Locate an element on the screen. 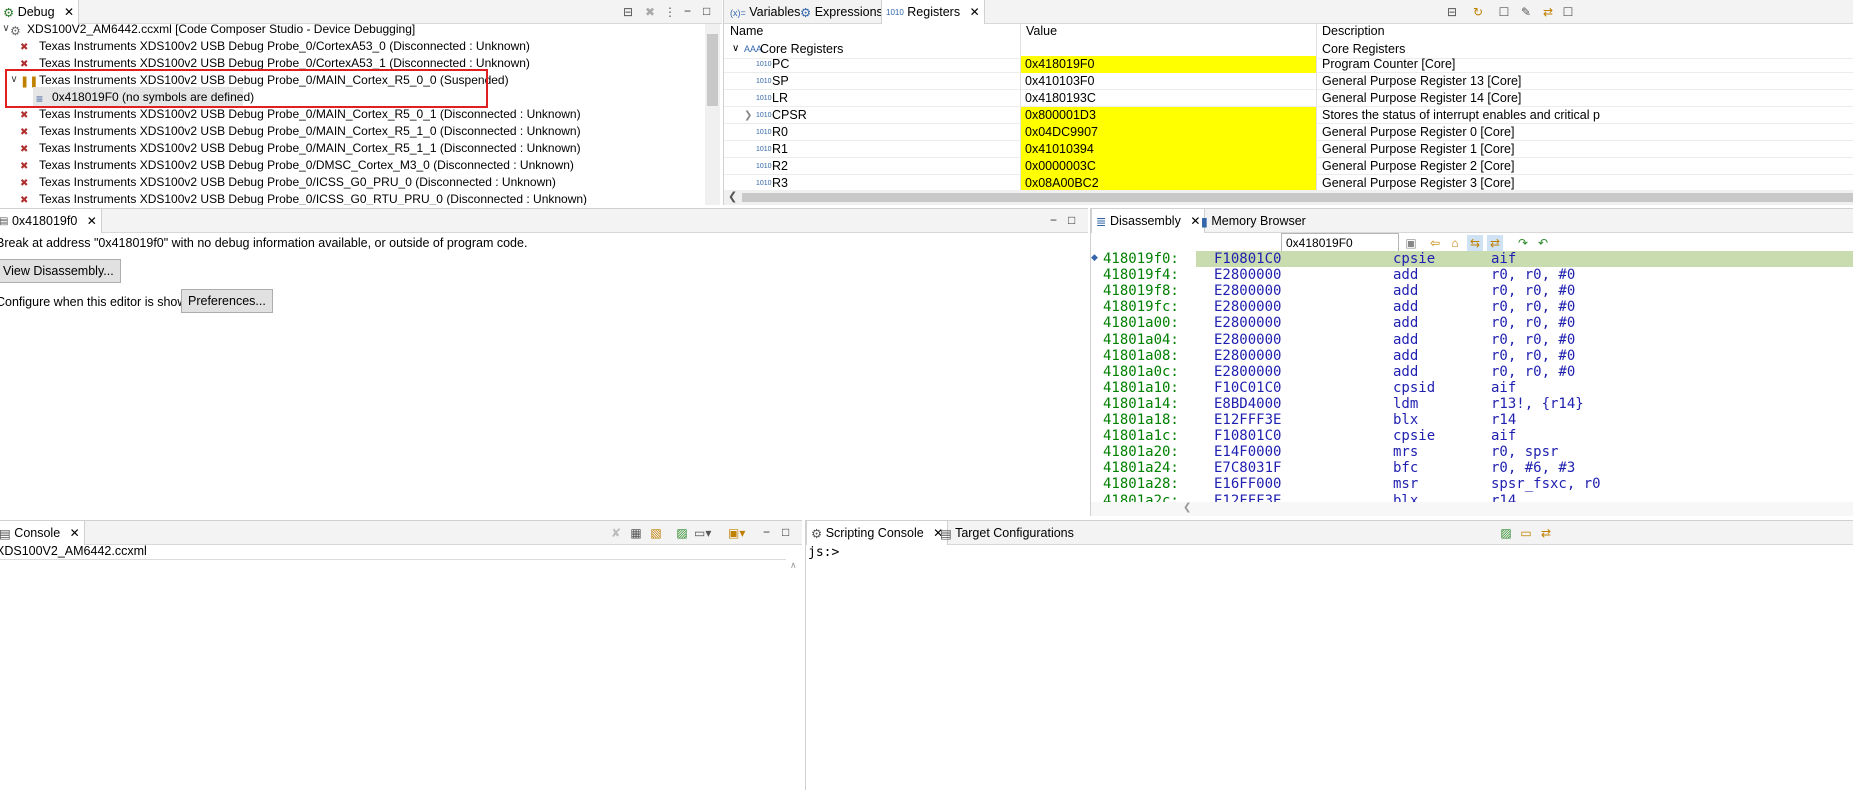  display-console-icon: ▭▾ is located at coordinates (702, 533).